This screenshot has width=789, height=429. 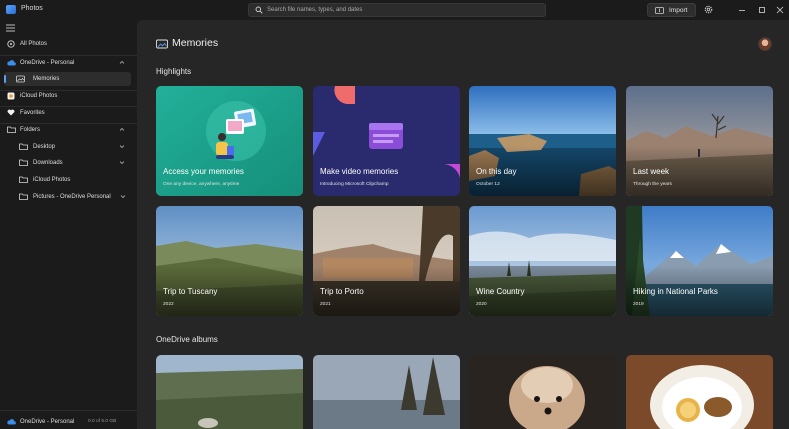 I want to click on sidebar-item-pictures-onedrive: Pictures - OneDrive Personal, so click(x=67, y=197).